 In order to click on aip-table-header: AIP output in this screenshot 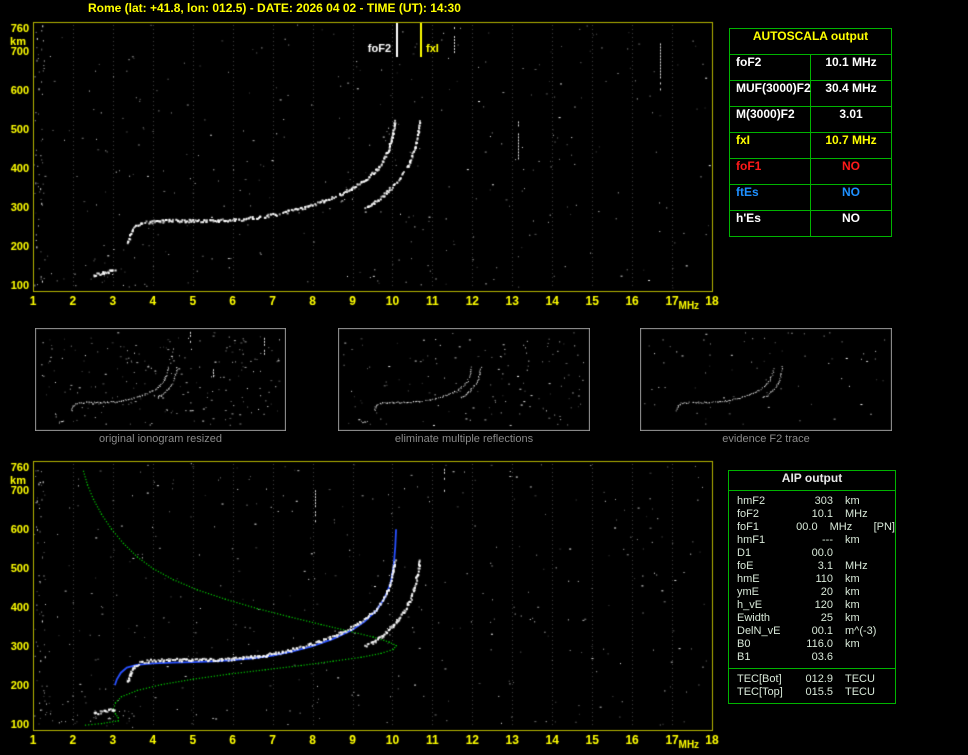, I will do `click(812, 481)`.